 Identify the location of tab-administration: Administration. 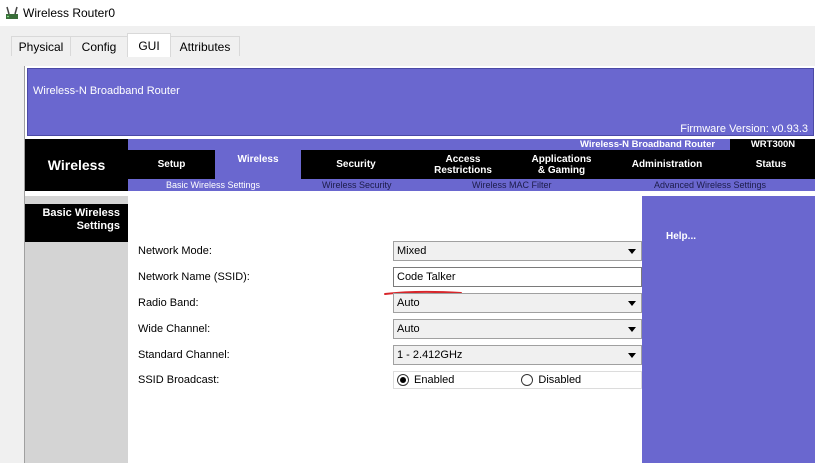
(667, 164).